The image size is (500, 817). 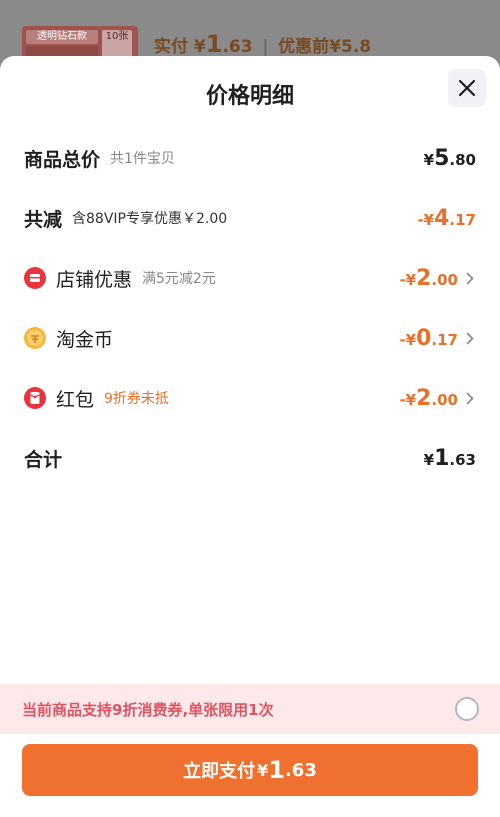 I want to click on taojinbi-coin-icon, so click(x=35, y=338).